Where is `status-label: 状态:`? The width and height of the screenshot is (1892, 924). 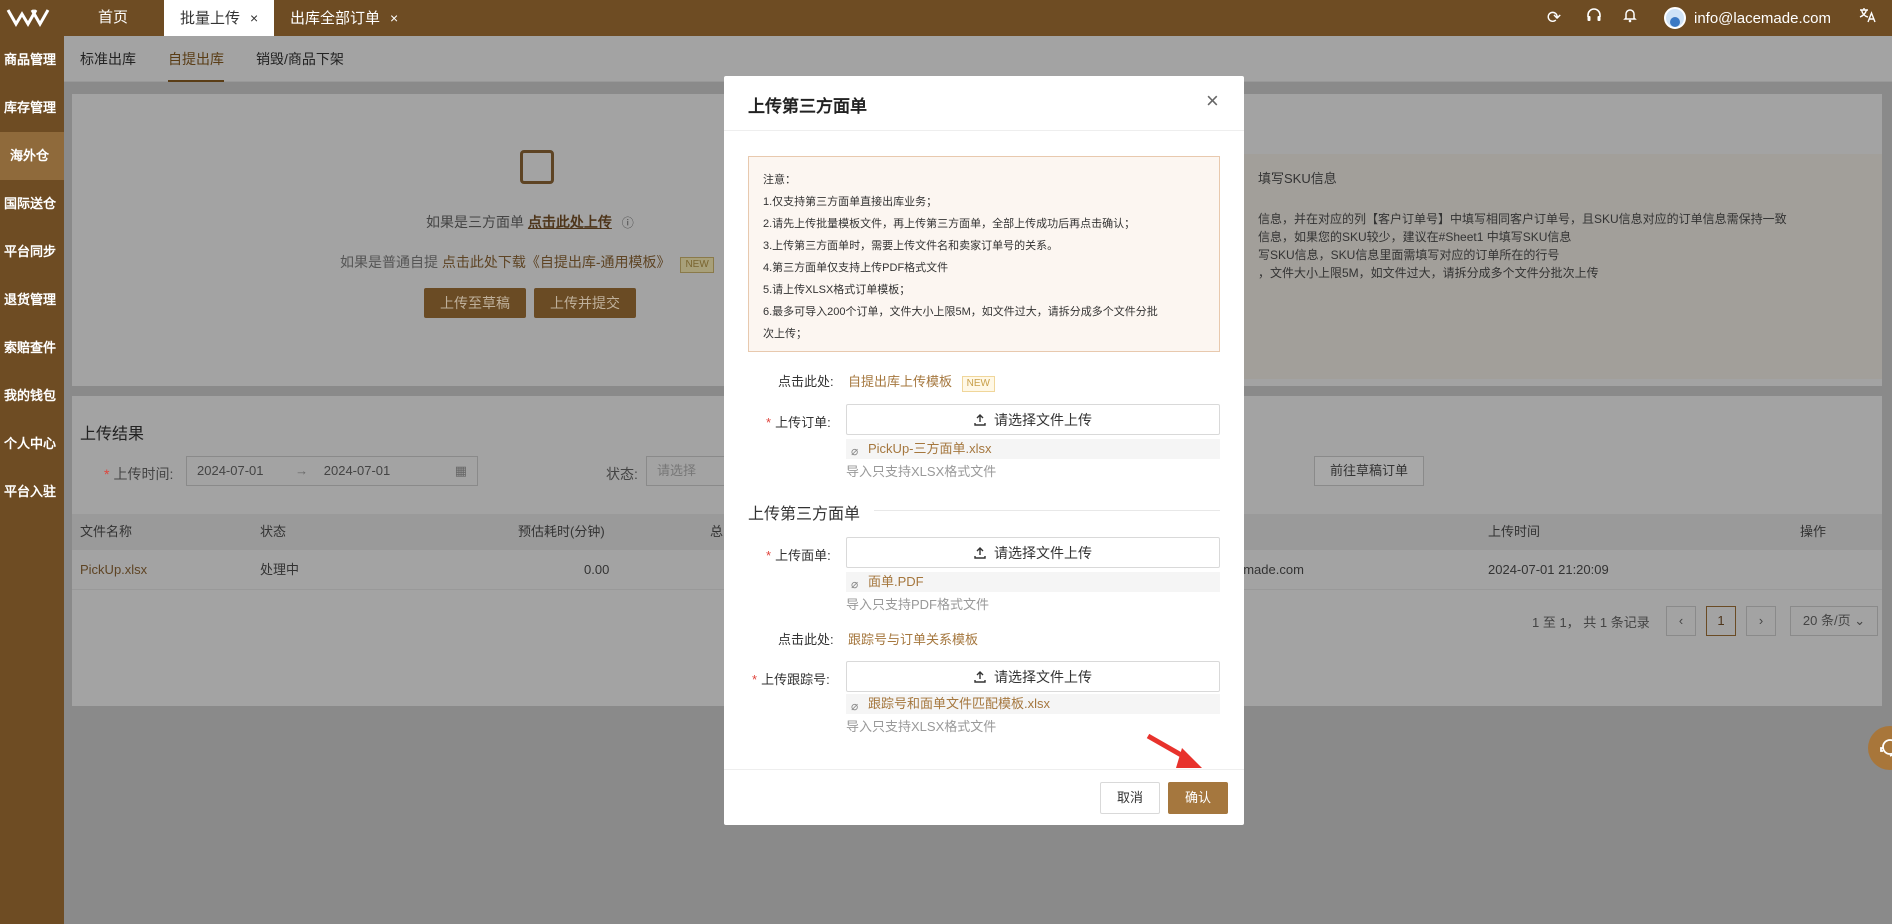 status-label: 状态: is located at coordinates (622, 474).